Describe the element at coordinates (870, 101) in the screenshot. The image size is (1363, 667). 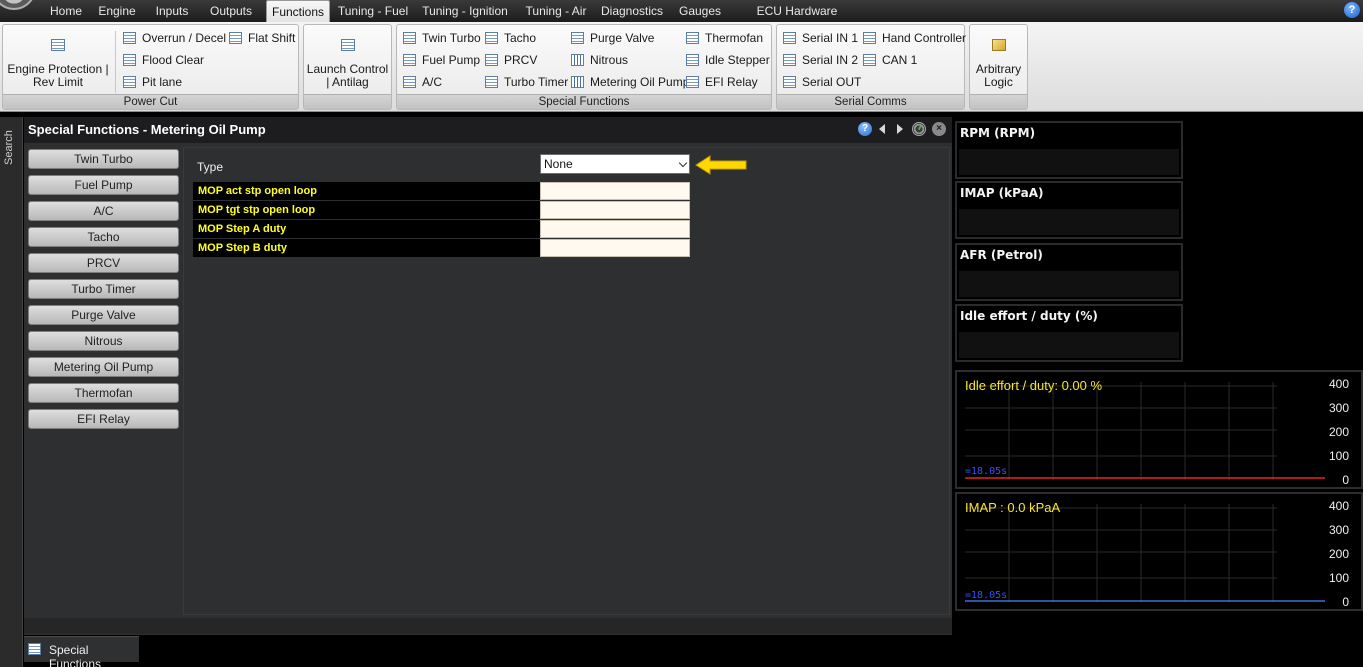
I see `group-title-serial-comms: Serial Comms` at that location.